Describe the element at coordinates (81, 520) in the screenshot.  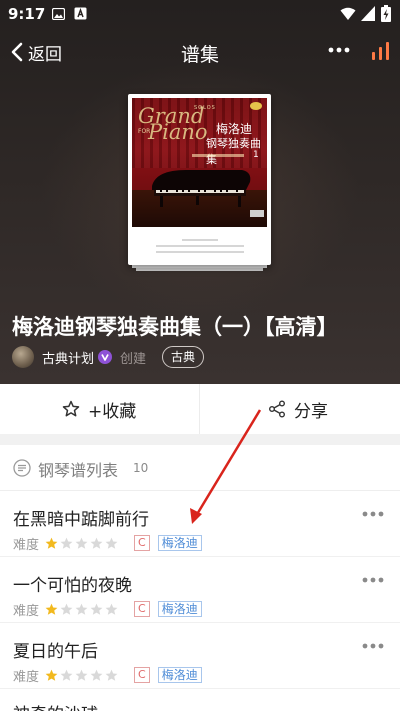
I see `song-title: 在黑暗中踮脚前行` at that location.